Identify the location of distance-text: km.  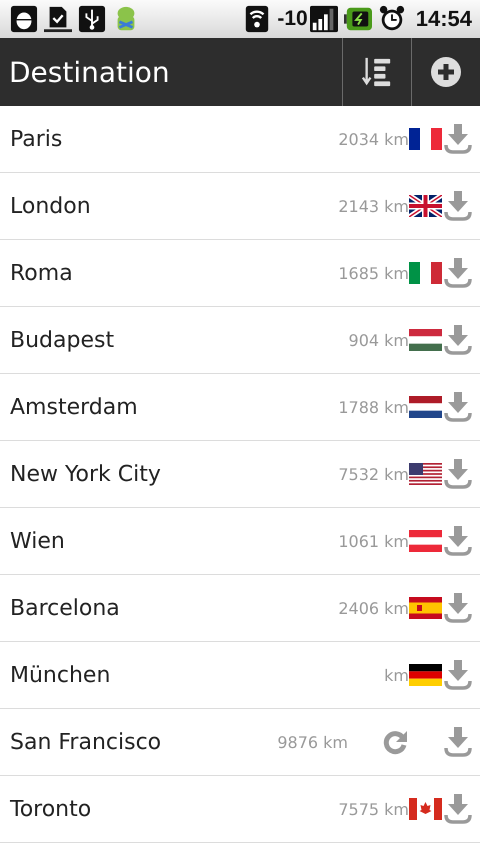
(396, 675).